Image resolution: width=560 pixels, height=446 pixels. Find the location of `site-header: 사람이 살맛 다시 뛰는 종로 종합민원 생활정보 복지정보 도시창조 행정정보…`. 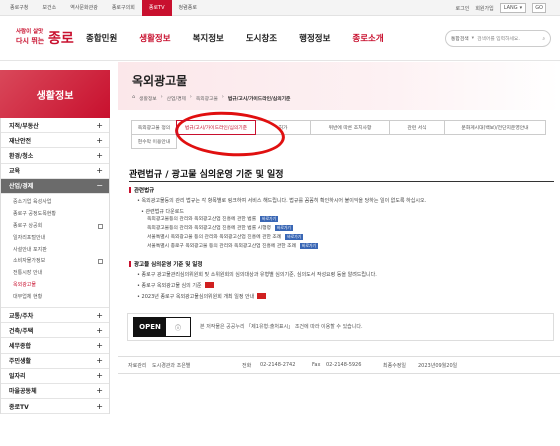

site-header: 사람이 살맛 다시 뛰는 종로 종합민원 생활정보 복지정보 도시창조 행정정보… is located at coordinates (280, 39).